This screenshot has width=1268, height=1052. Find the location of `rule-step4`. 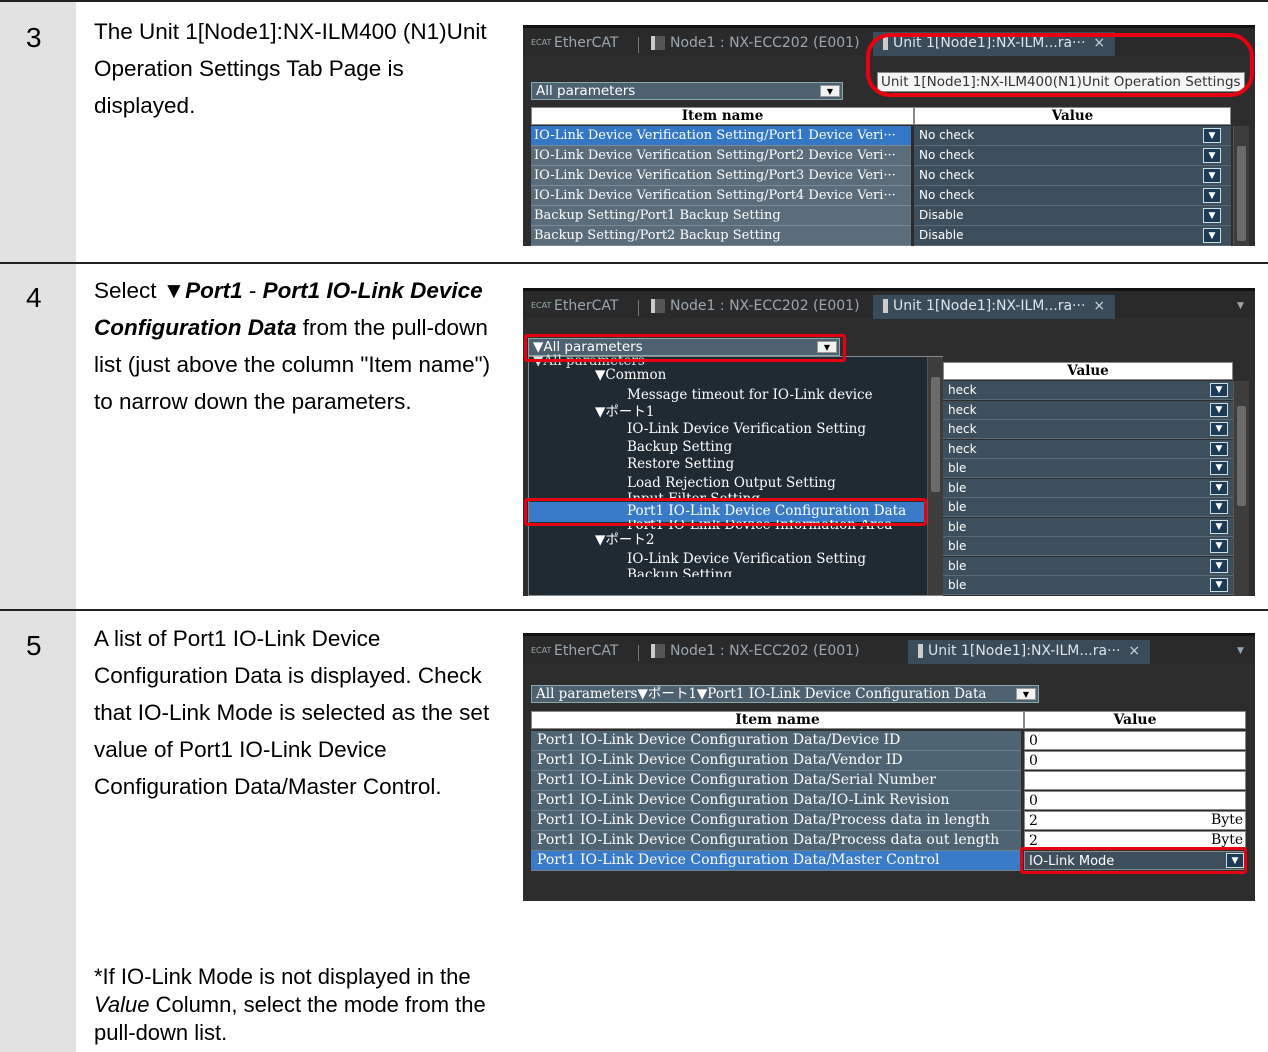

rule-step4 is located at coordinates (634, 263).